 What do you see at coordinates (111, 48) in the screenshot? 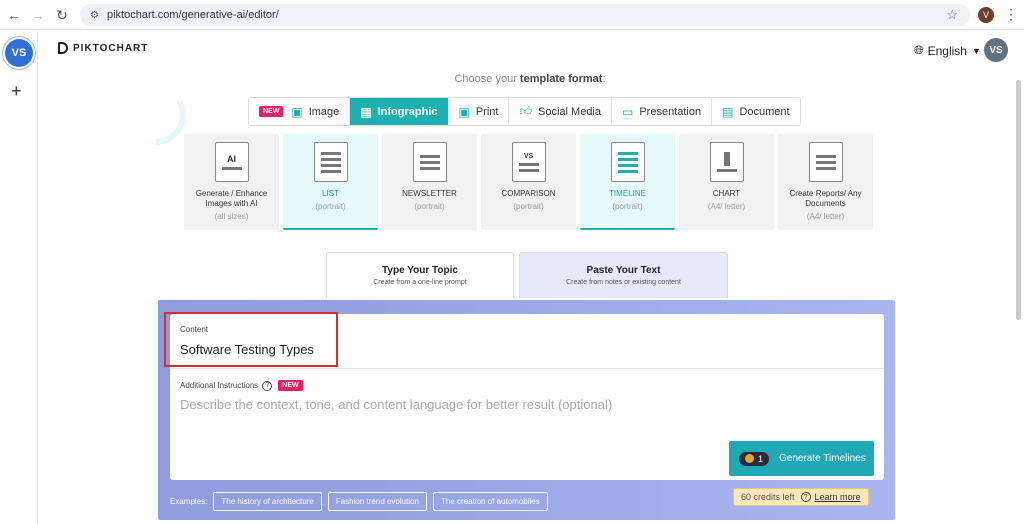
I see `logo-text: PIKTOCHART` at bounding box center [111, 48].